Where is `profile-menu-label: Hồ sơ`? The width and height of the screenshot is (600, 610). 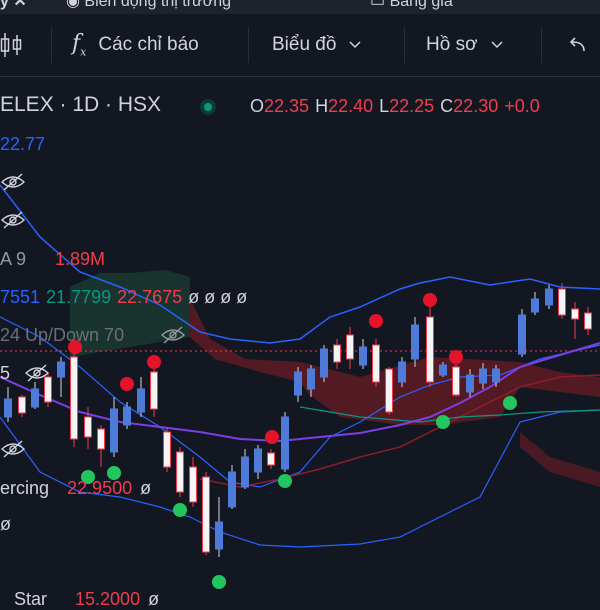 profile-menu-label: Hồ sơ is located at coordinates (452, 44).